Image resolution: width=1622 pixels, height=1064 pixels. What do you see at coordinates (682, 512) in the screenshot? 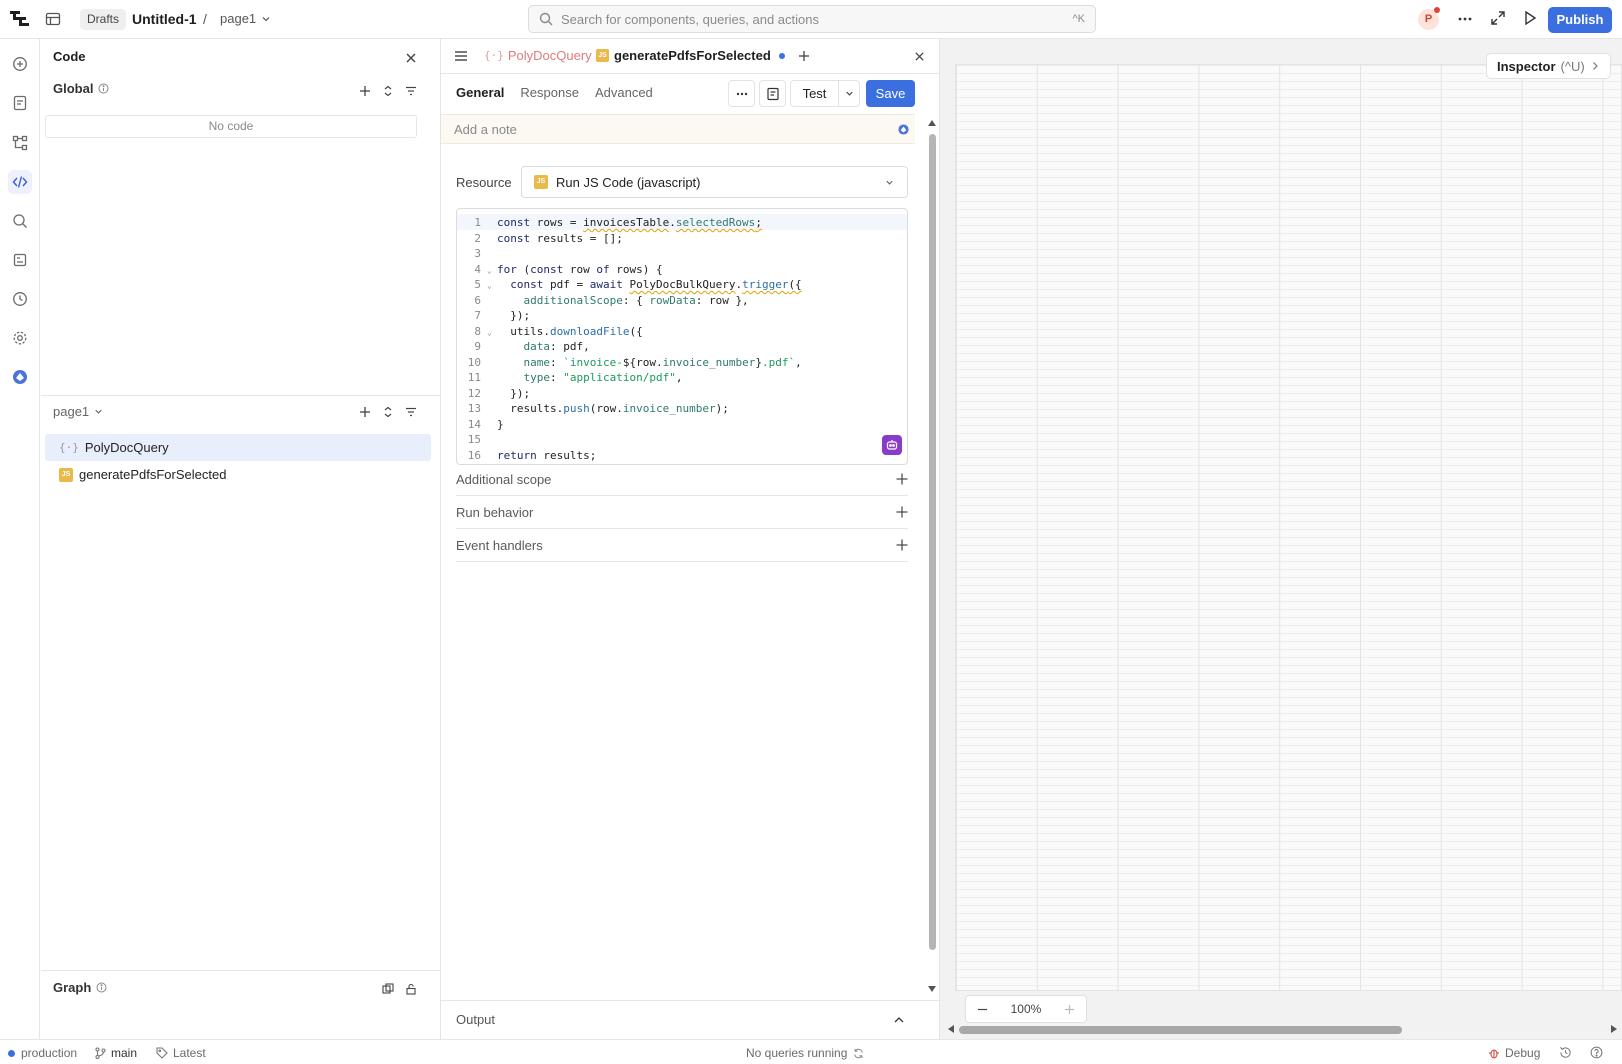
I see `section-run-behavior: Run behavior` at bounding box center [682, 512].